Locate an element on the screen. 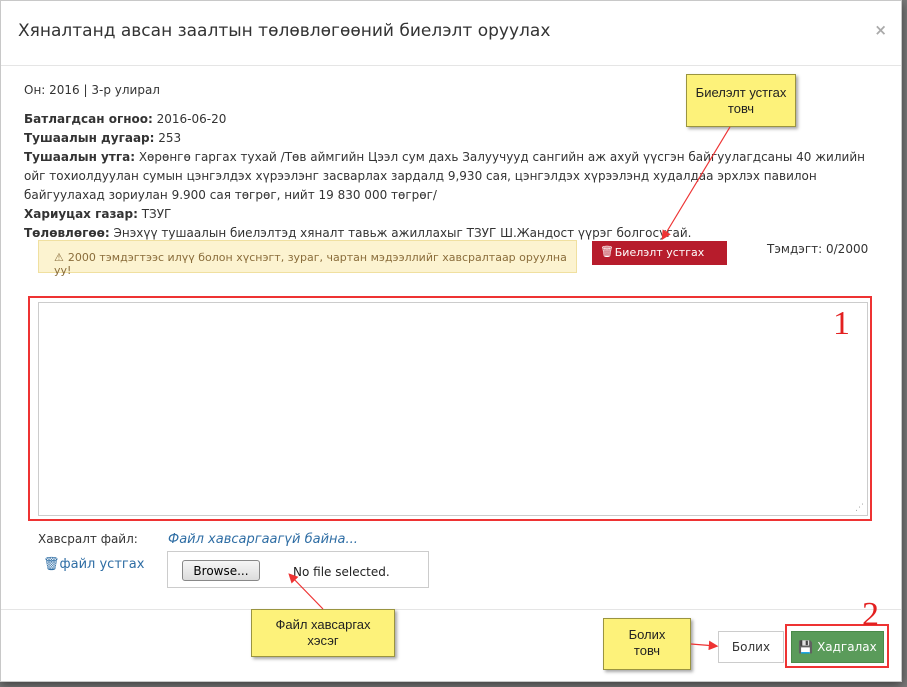 The width and height of the screenshot is (907, 687). file-callout: Файл хавсаргах хэсэг is located at coordinates (323, 633).